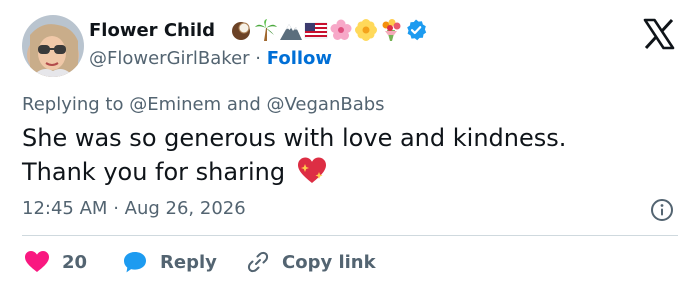 The width and height of the screenshot is (700, 287). What do you see at coordinates (243, 104) in the screenshot?
I see `replying-conjunction: and` at bounding box center [243, 104].